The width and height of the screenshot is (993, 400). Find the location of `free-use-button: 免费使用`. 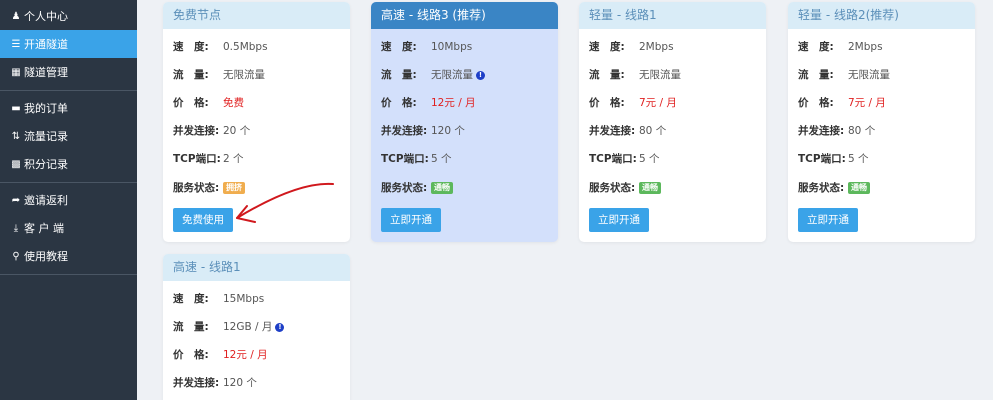

free-use-button: 免费使用 is located at coordinates (203, 220).